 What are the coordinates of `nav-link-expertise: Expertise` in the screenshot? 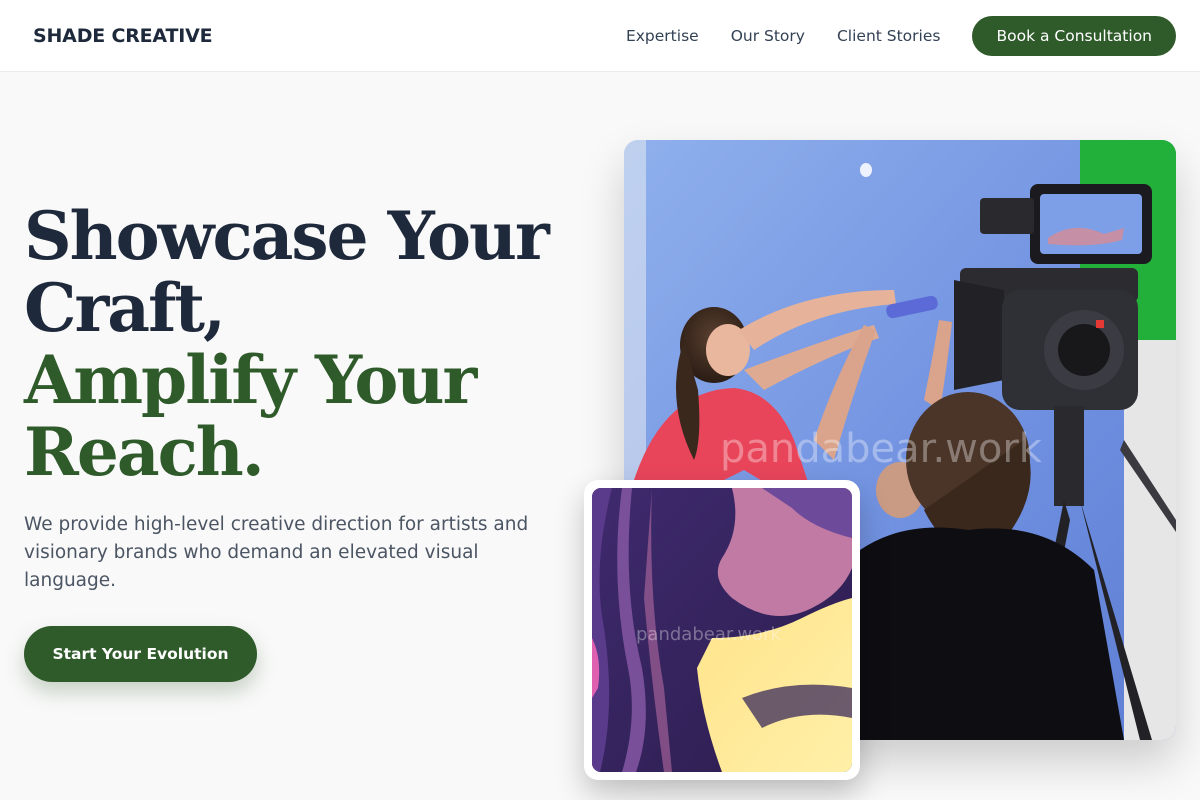 It's located at (662, 36).